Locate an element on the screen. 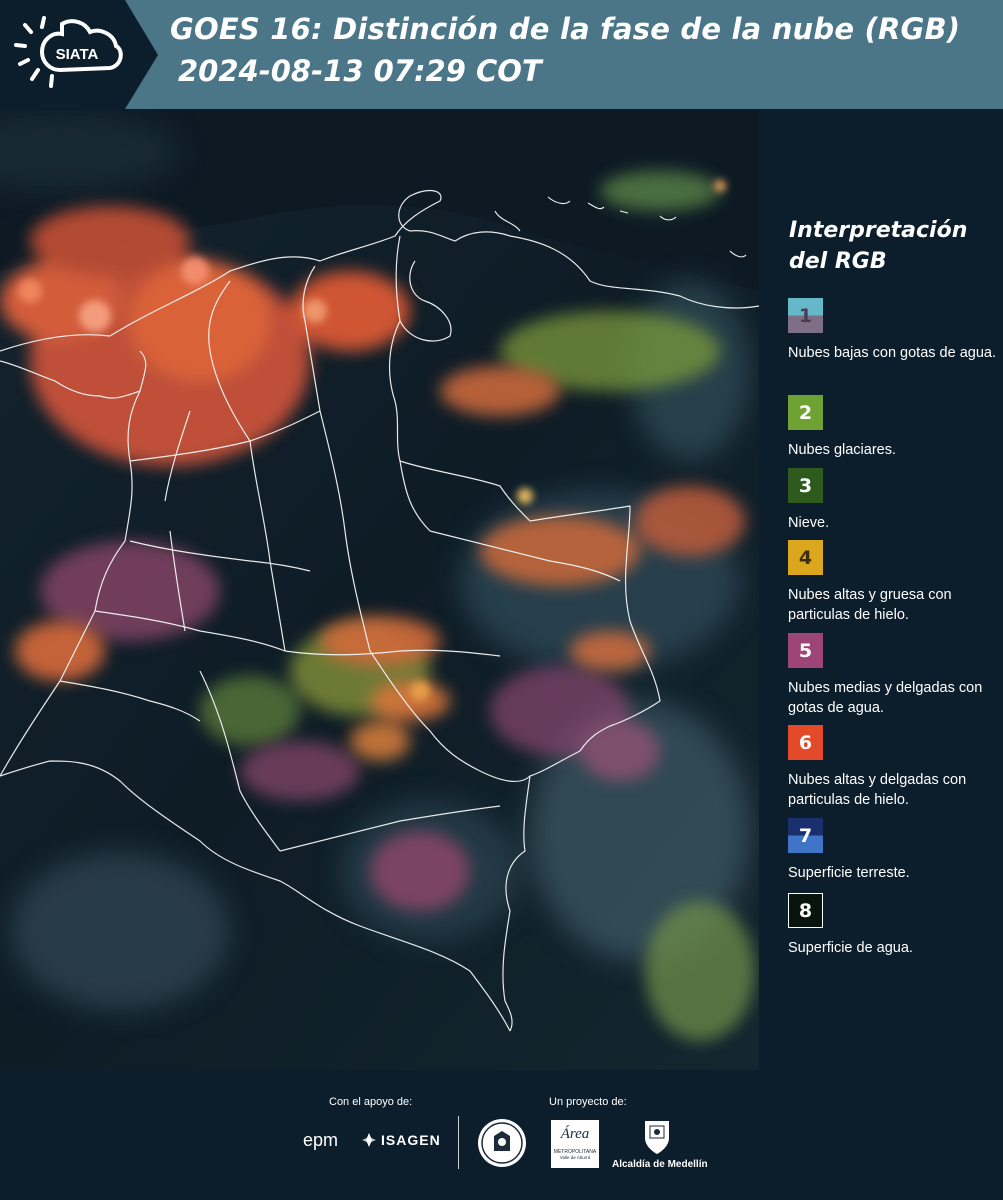 The width and height of the screenshot is (1003, 1200). alcaldia-shield-icon is located at coordinates (657, 1137).